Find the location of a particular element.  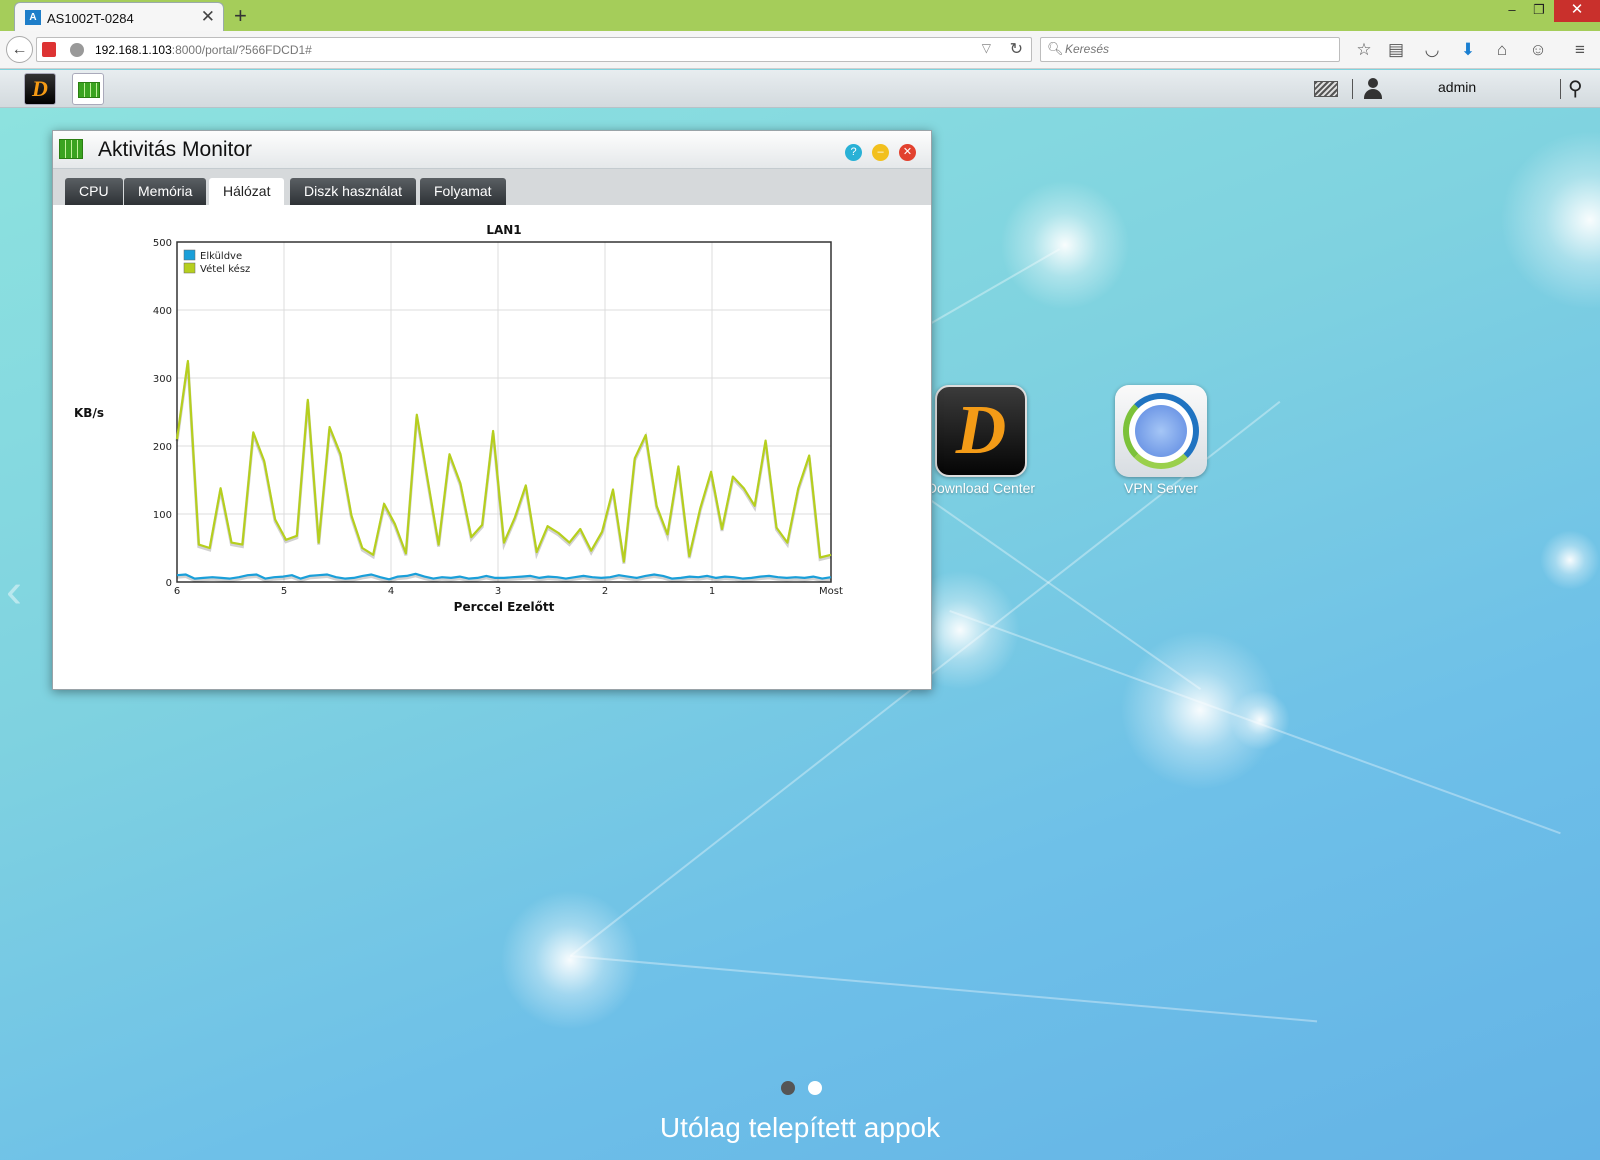

search-icon: ⚲ is located at coordinates (1575, 88).